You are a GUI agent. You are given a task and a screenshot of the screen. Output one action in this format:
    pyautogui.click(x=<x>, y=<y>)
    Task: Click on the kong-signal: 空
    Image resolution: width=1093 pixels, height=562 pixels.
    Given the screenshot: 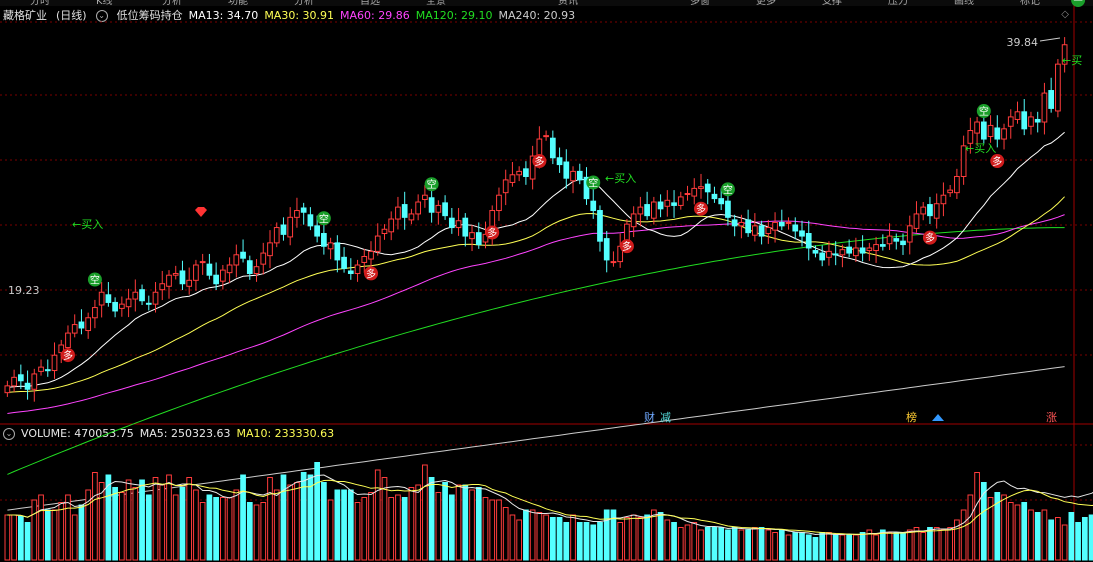 What is the action you would take?
    pyautogui.click(x=593, y=183)
    